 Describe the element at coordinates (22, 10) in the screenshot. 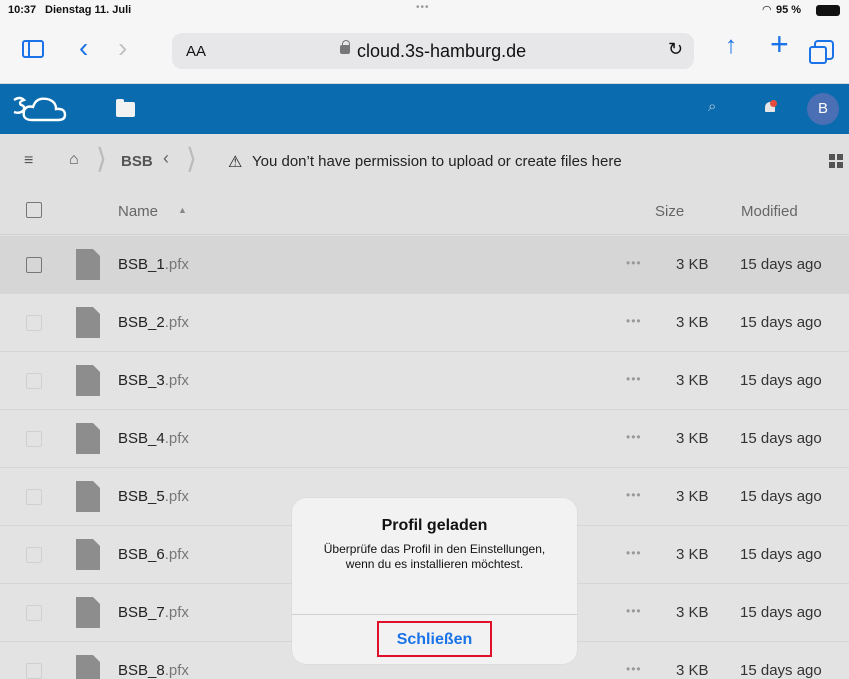

I see `status-time: 10:37` at that location.